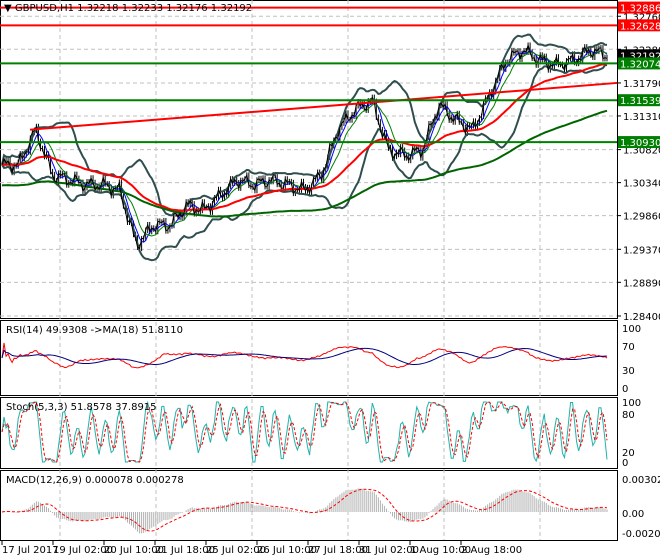  What do you see at coordinates (8, 8) in the screenshot?
I see `collapse-triangle-icon: ▼` at bounding box center [8, 8].